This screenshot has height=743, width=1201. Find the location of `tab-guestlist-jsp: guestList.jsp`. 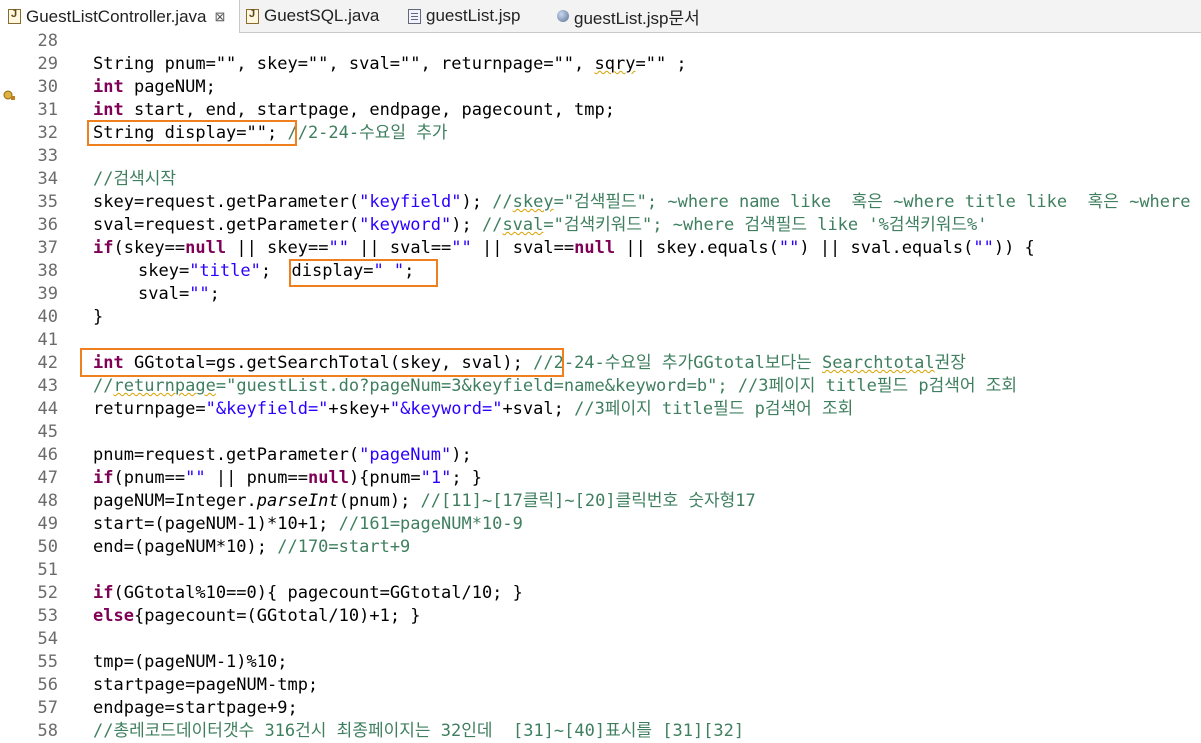

tab-guestlist-jsp: guestList.jsp is located at coordinates (464, 16).